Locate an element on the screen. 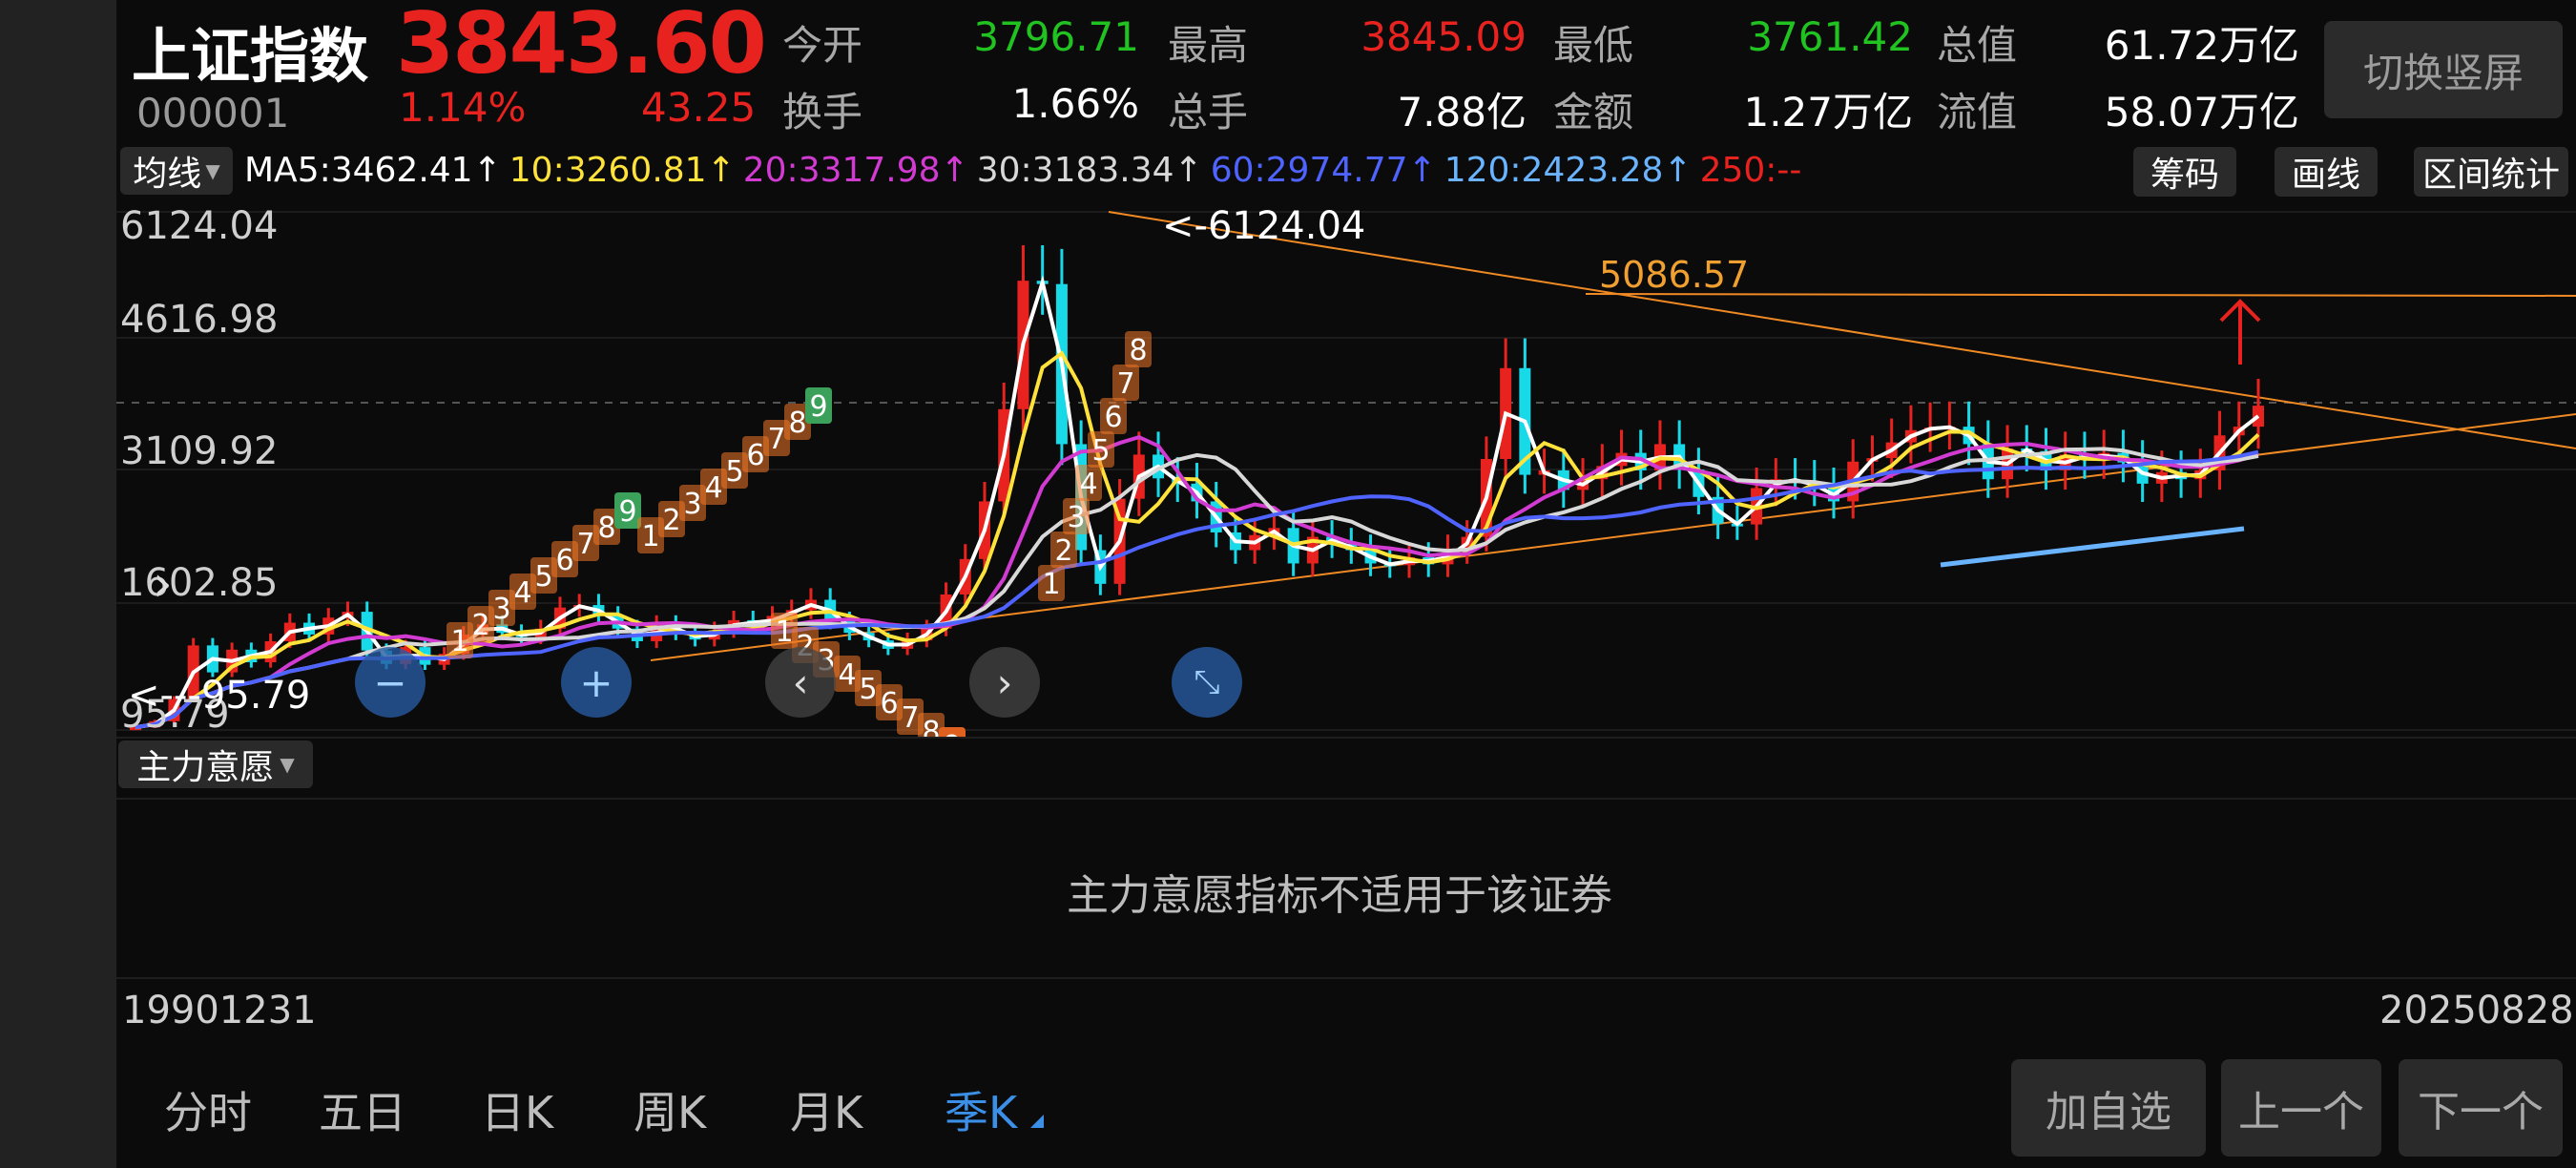 This screenshot has height=1168, width=2576. scroll-right-button: › is located at coordinates (1004, 682).